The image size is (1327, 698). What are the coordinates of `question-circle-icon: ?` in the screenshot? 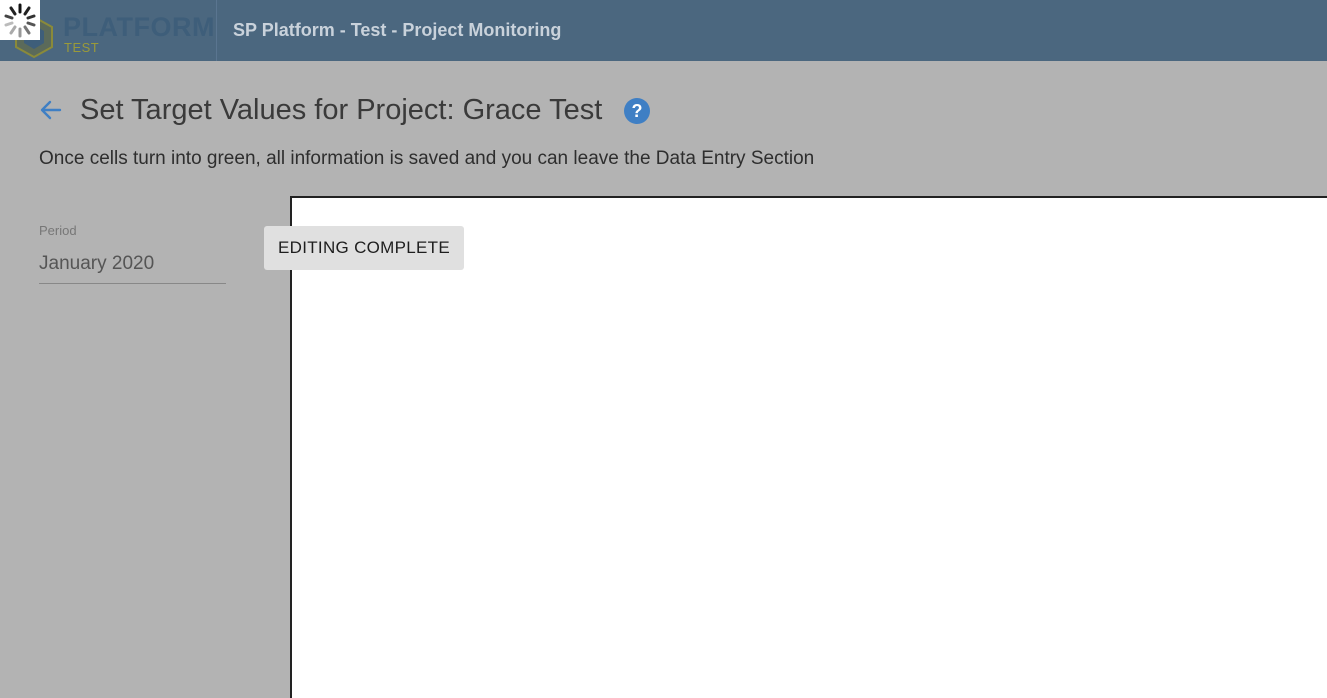 It's located at (637, 111).